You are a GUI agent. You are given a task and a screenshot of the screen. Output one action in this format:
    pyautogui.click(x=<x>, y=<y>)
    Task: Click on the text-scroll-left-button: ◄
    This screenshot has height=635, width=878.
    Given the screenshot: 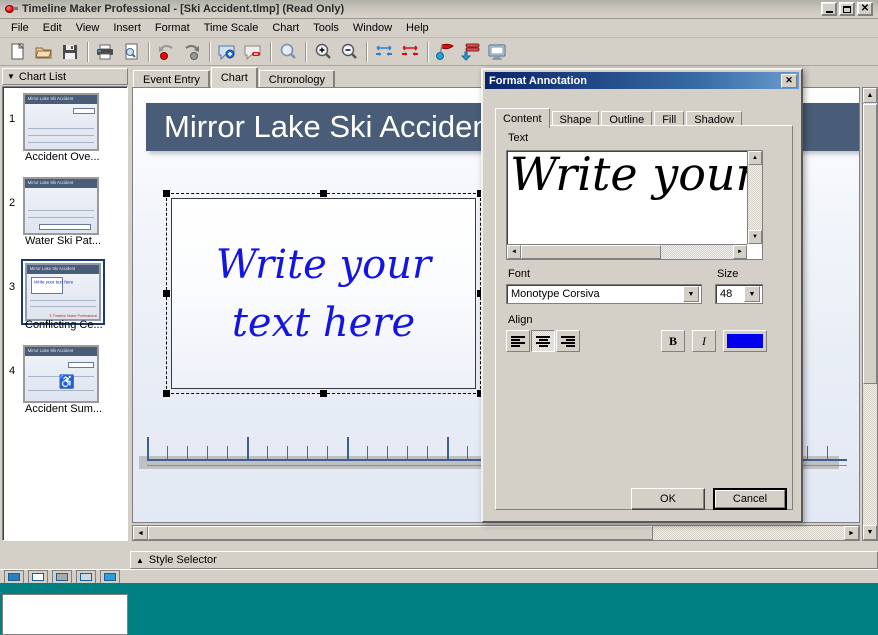 What is the action you would take?
    pyautogui.click(x=514, y=252)
    